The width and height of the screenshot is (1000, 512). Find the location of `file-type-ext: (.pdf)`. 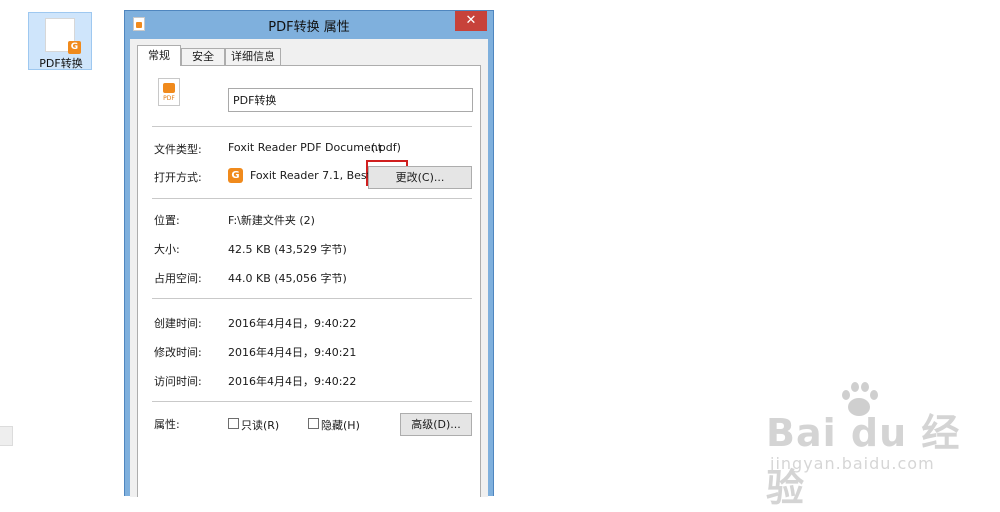

file-type-ext: (.pdf) is located at coordinates (386, 147).